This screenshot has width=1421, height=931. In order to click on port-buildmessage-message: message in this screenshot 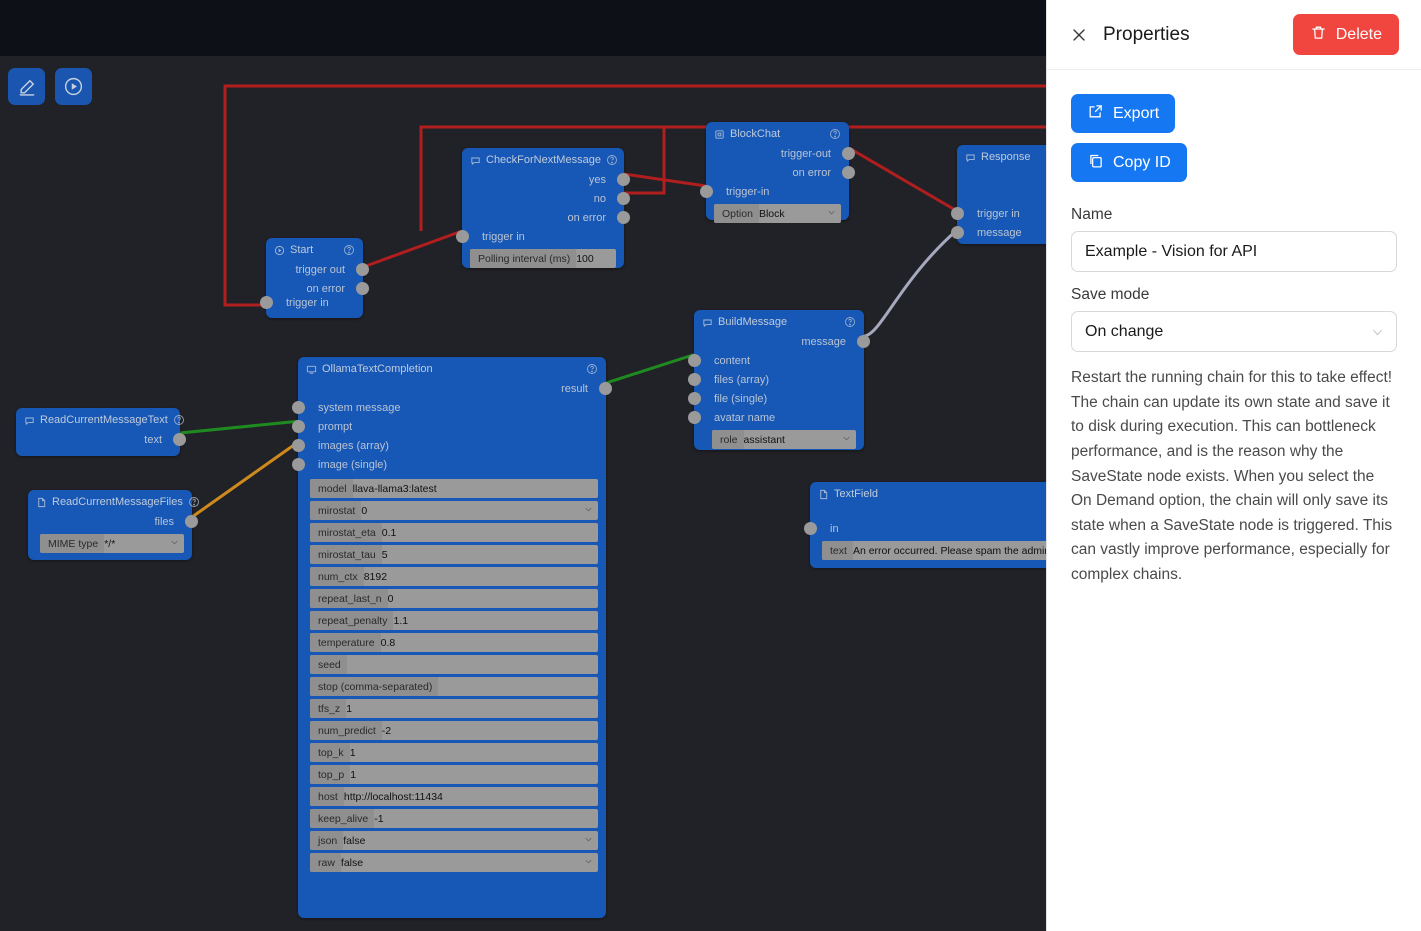, I will do `click(782, 341)`.